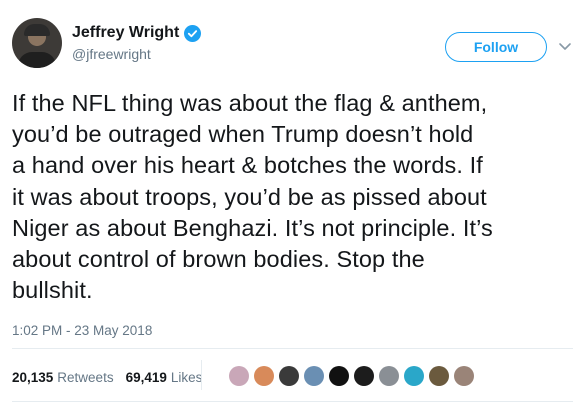 The width and height of the screenshot is (585, 402). I want to click on likes-stat: 69,419 Likes, so click(164, 377).